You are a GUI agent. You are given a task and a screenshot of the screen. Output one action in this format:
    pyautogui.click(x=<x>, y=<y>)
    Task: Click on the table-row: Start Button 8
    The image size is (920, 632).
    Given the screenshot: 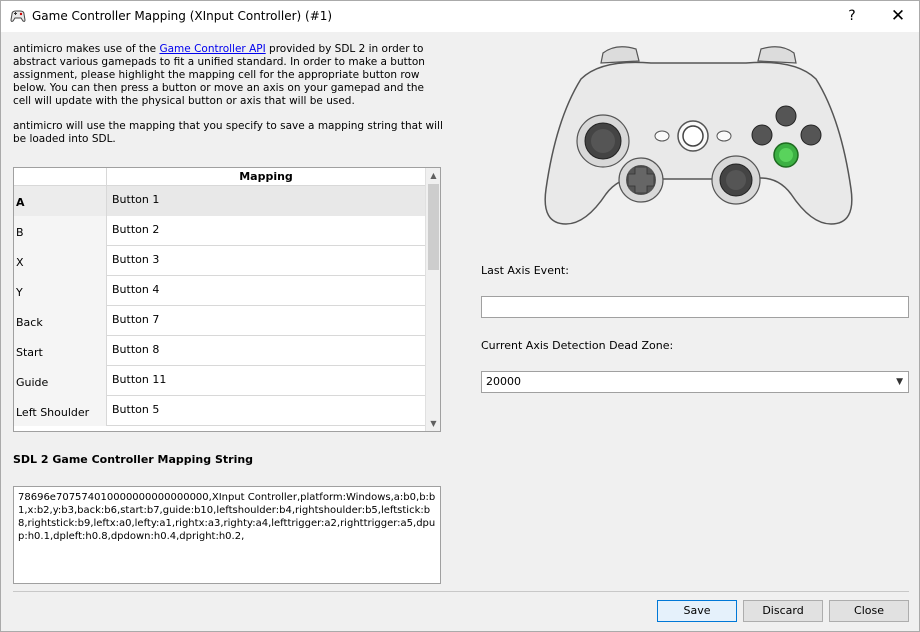 What is the action you would take?
    pyautogui.click(x=219, y=351)
    